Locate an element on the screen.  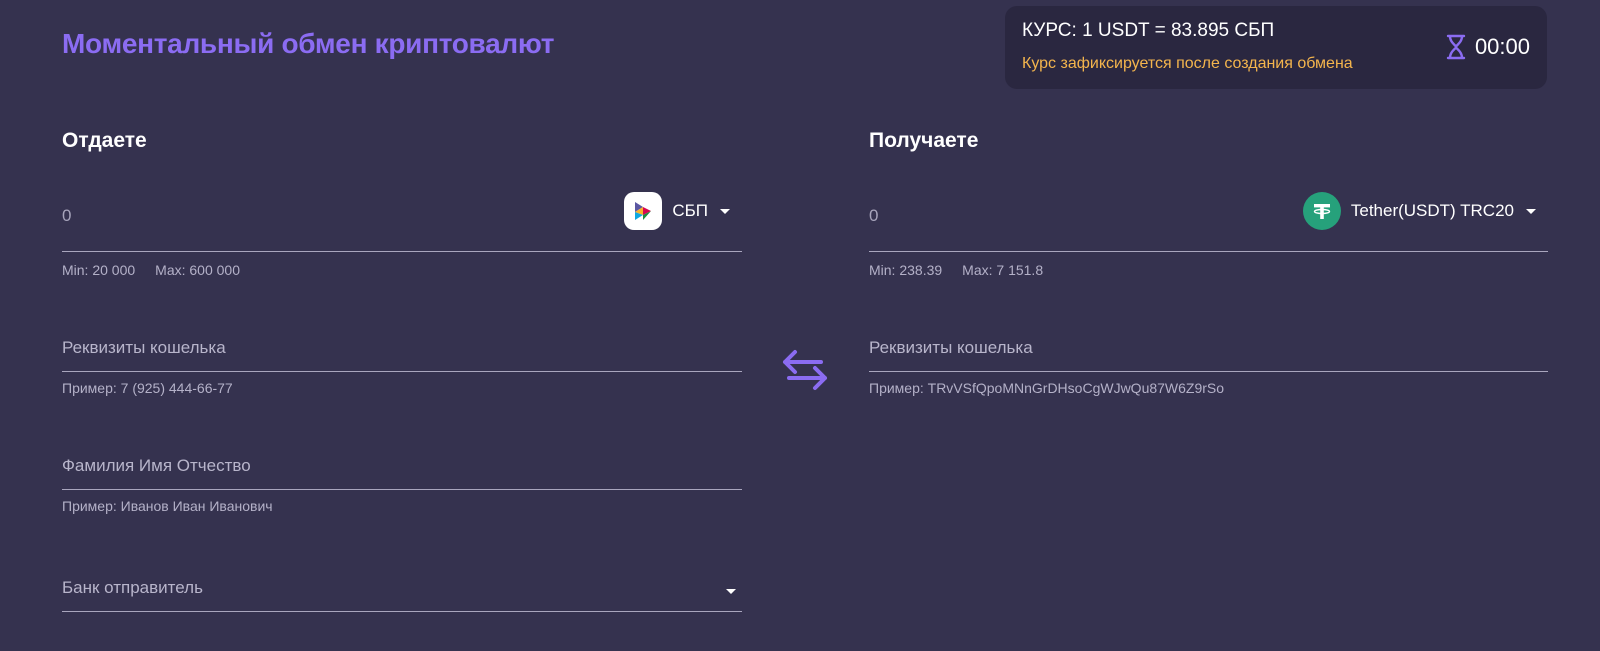
receive-wallet-input is located at coordinates (1175, 348).